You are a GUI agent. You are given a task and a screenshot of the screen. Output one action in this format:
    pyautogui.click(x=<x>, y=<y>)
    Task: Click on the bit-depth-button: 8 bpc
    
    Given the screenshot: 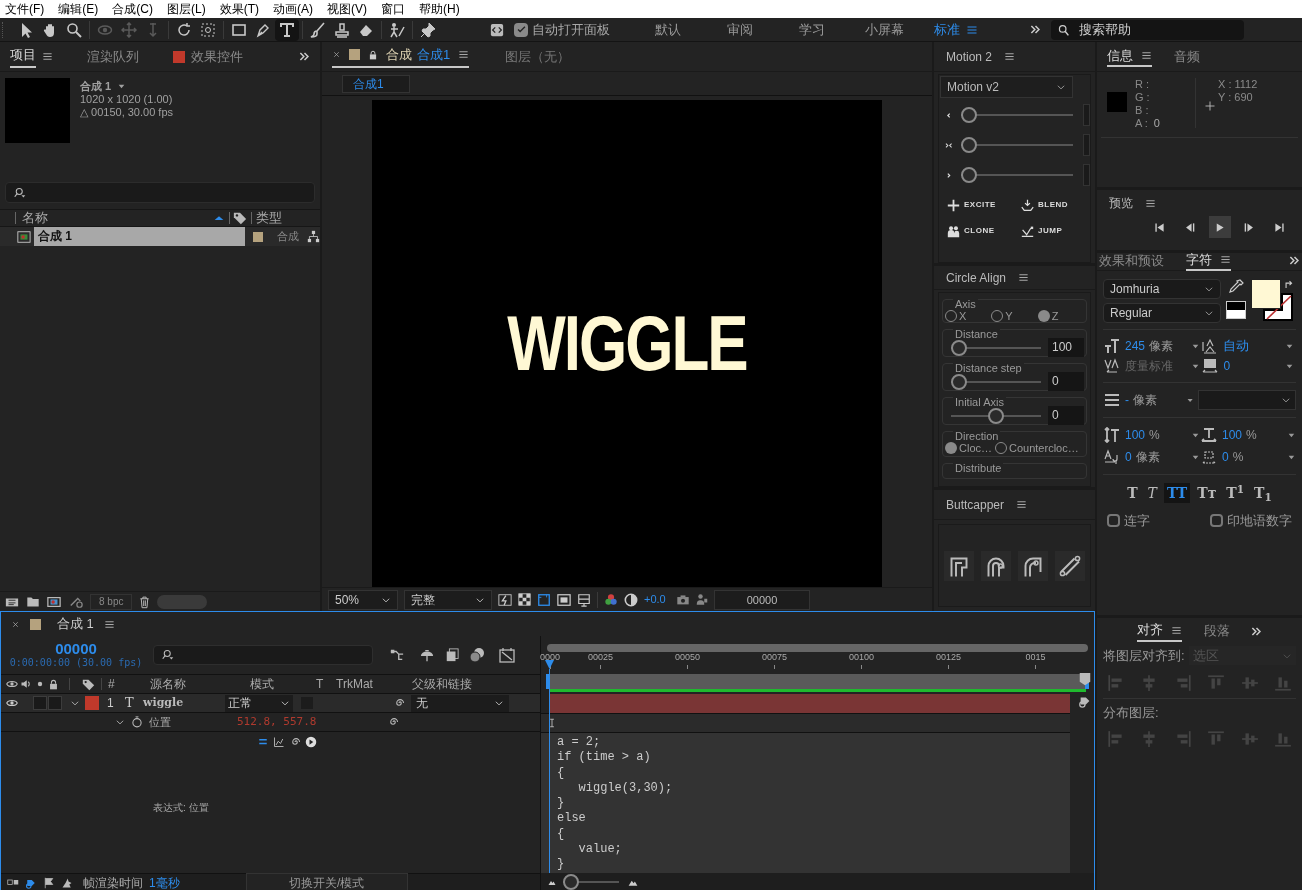 What is the action you would take?
    pyautogui.click(x=111, y=601)
    